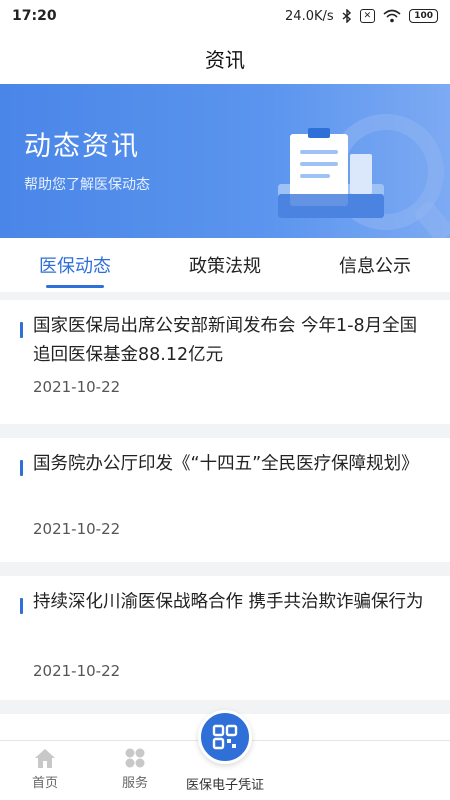  What do you see at coordinates (134, 783) in the screenshot?
I see `nav-services-label: 服务` at bounding box center [134, 783].